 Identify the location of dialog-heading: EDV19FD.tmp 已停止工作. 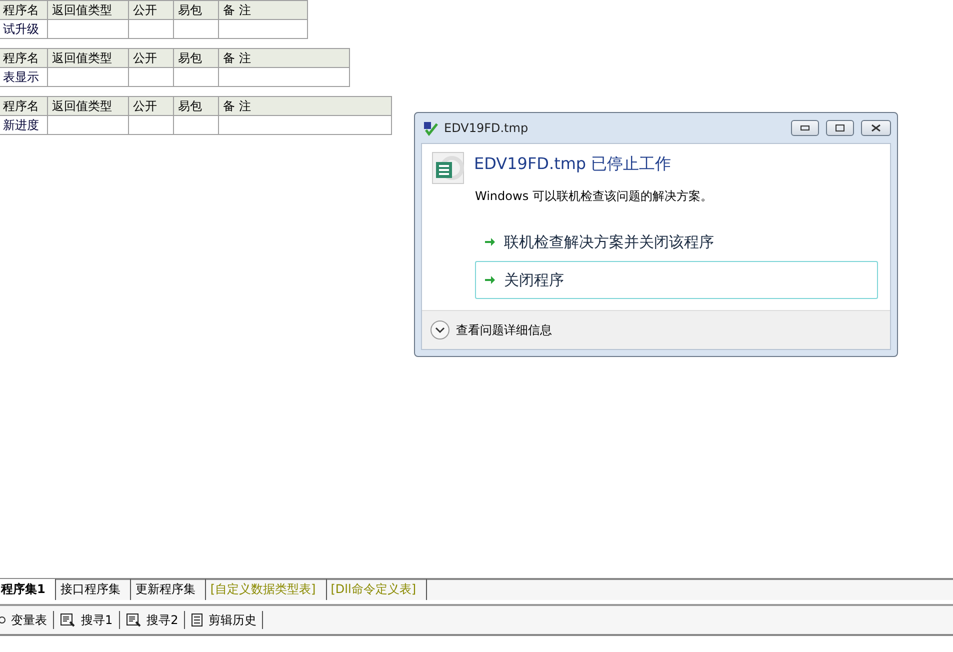
(573, 164).